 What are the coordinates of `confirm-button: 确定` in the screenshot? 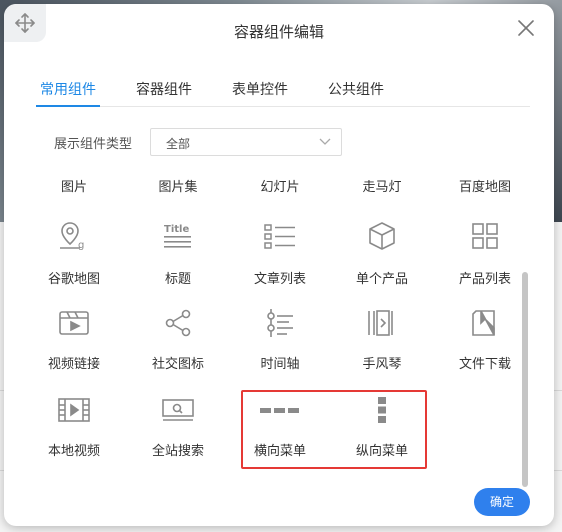 It's located at (502, 502).